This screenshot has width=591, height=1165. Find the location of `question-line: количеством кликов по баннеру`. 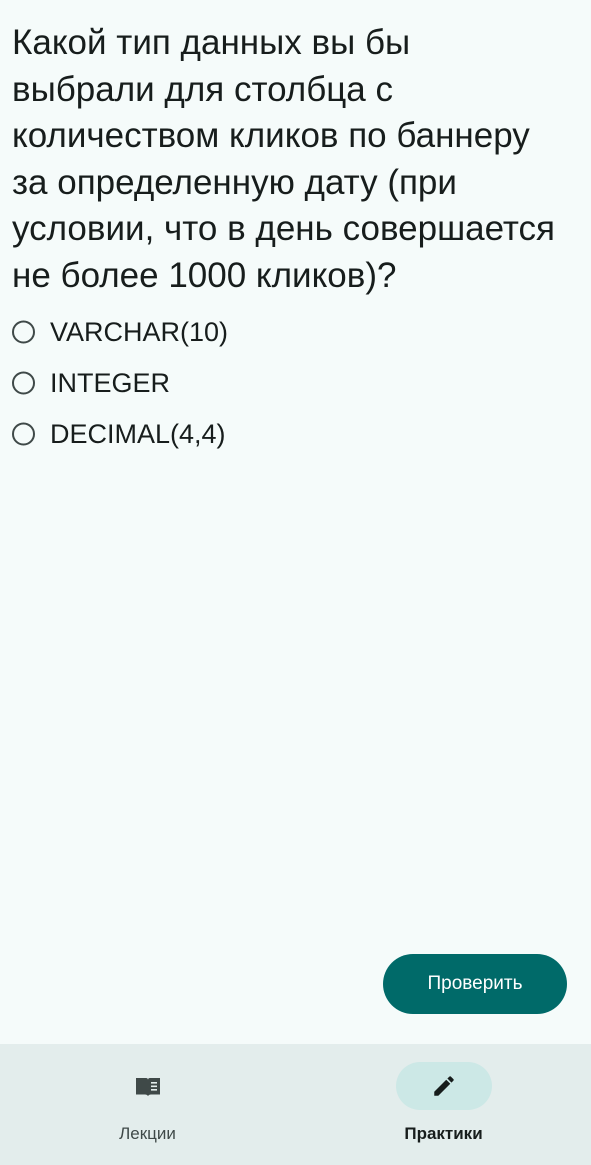

question-line: количеством кликов по баннеру is located at coordinates (271, 135).